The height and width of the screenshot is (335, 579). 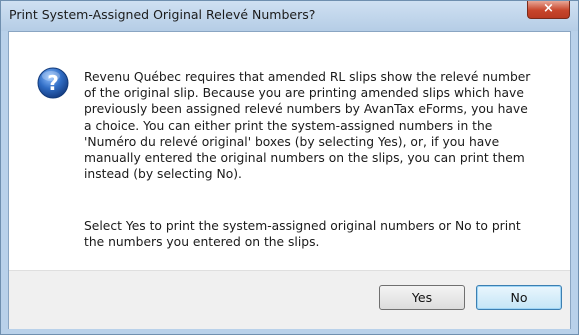 I want to click on yes-button: Yes, so click(x=422, y=297).